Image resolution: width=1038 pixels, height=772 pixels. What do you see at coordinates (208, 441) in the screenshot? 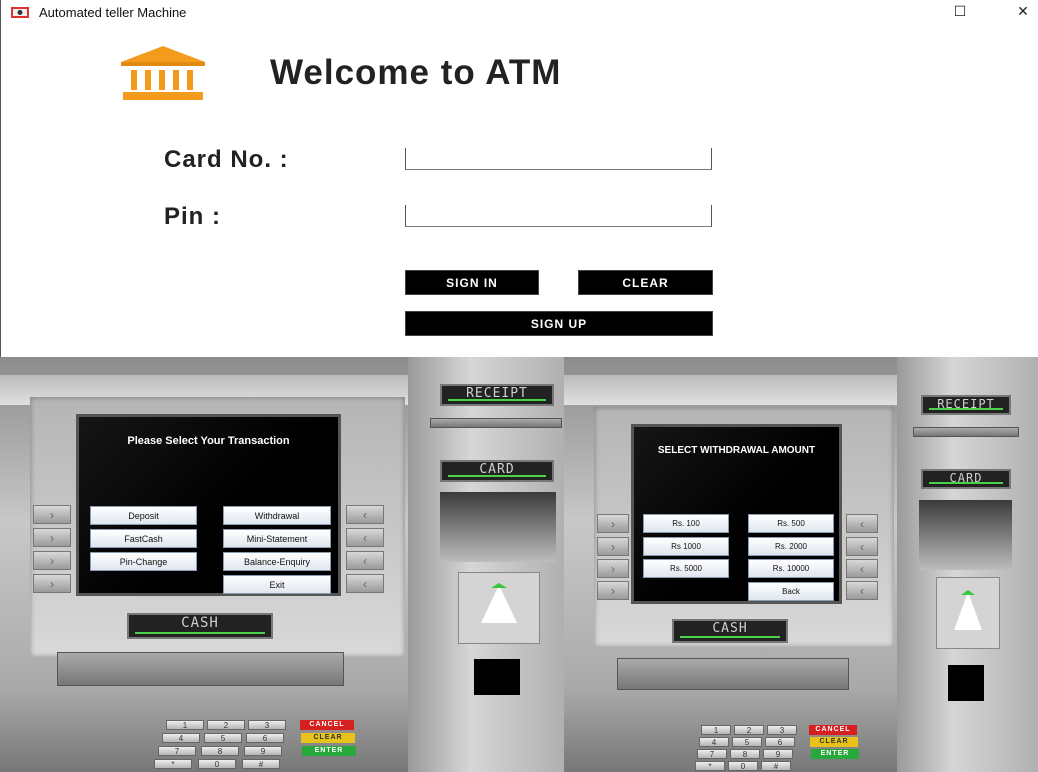
I see `screen-title: Please Select Your Transaction` at bounding box center [208, 441].